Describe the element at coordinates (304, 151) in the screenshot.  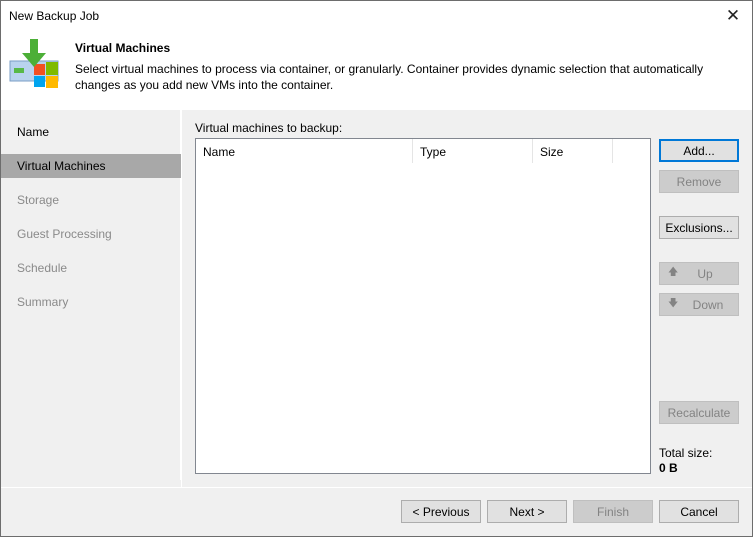
I see `column-header-name: Name` at that location.